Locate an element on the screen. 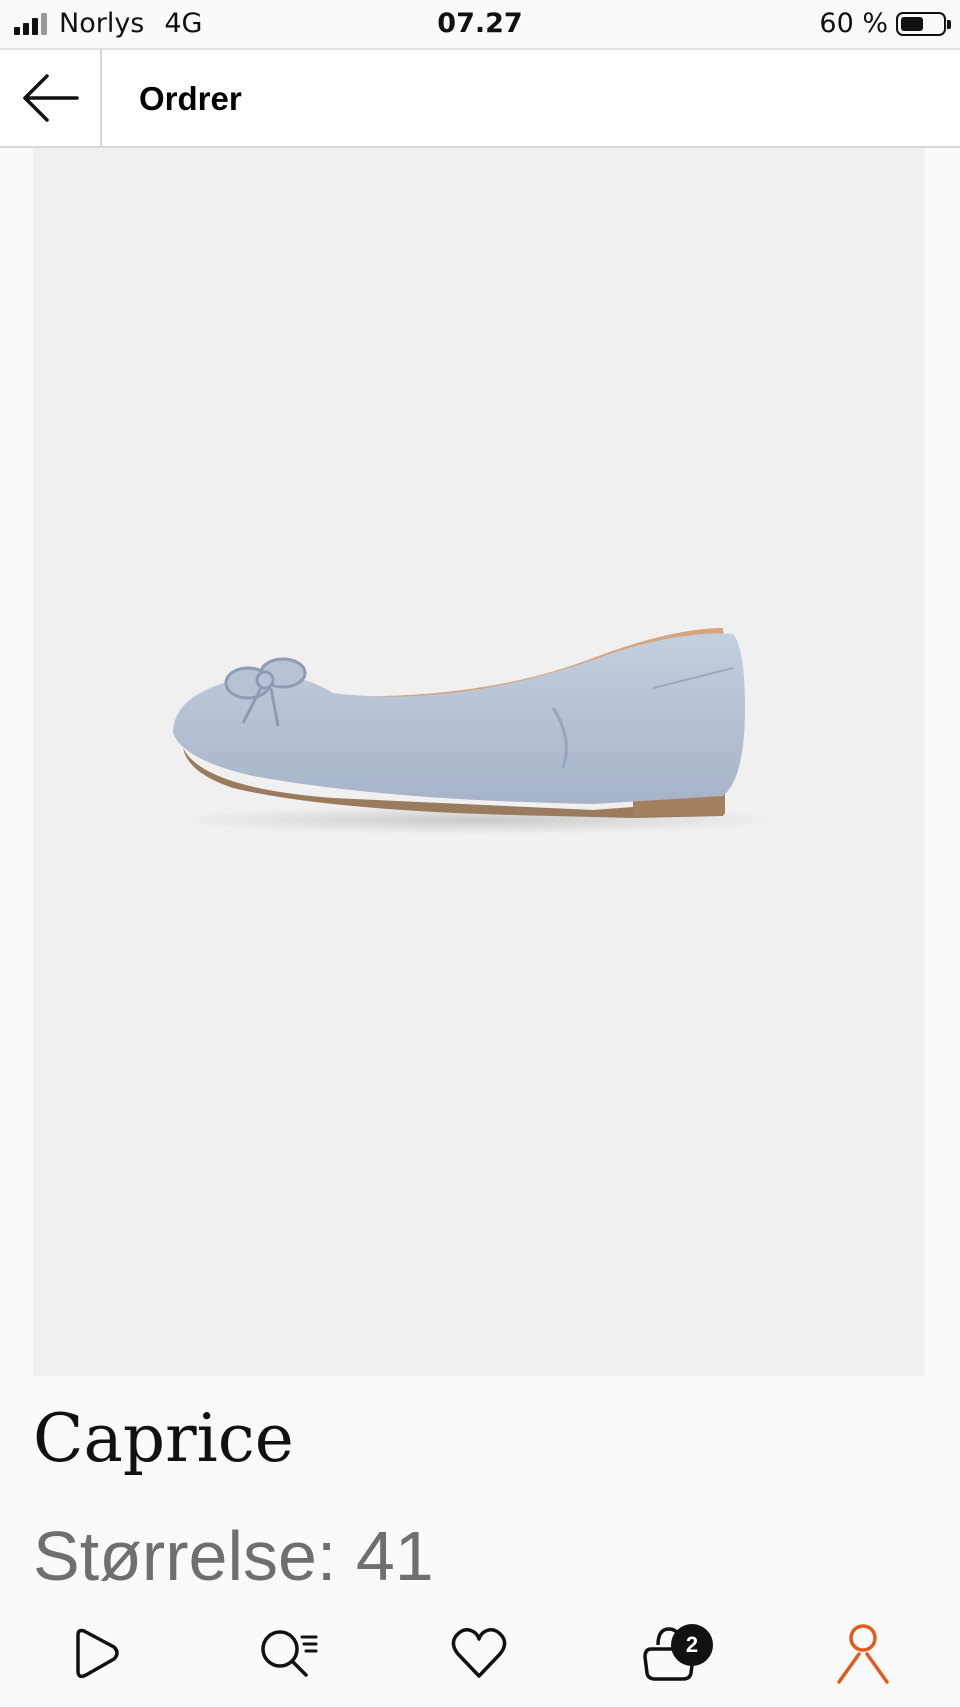 Image resolution: width=960 pixels, height=1707 pixels. heart-icon is located at coordinates (479, 1653).